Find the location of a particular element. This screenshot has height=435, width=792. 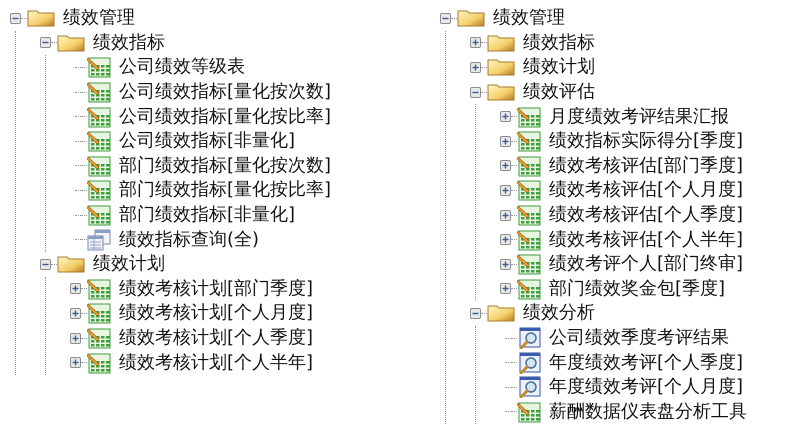

tree-item-label: 公司绩效等级表 is located at coordinates (182, 67).